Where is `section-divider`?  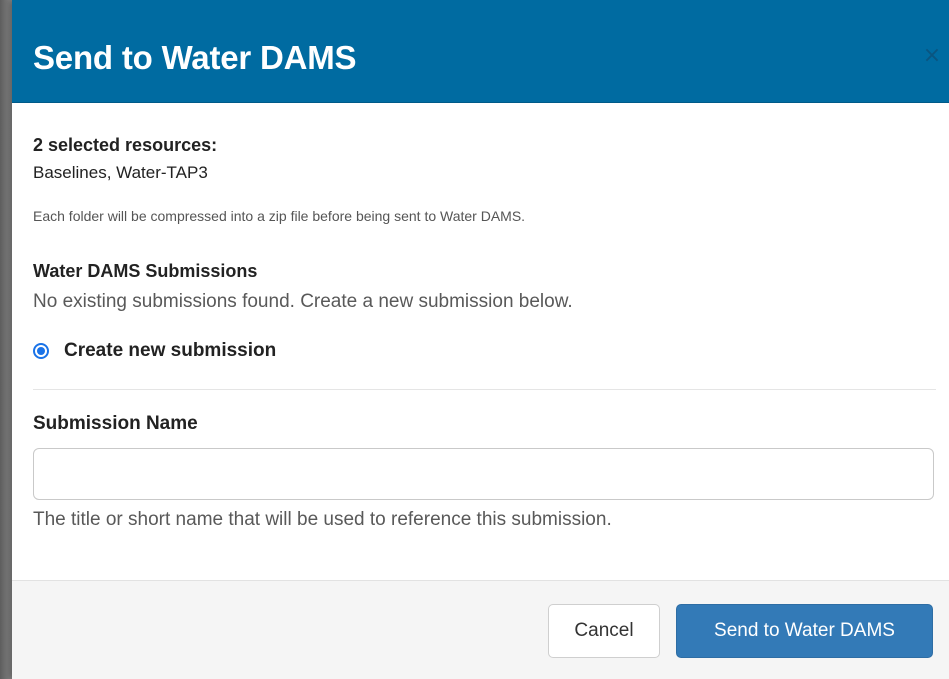
section-divider is located at coordinates (484, 389).